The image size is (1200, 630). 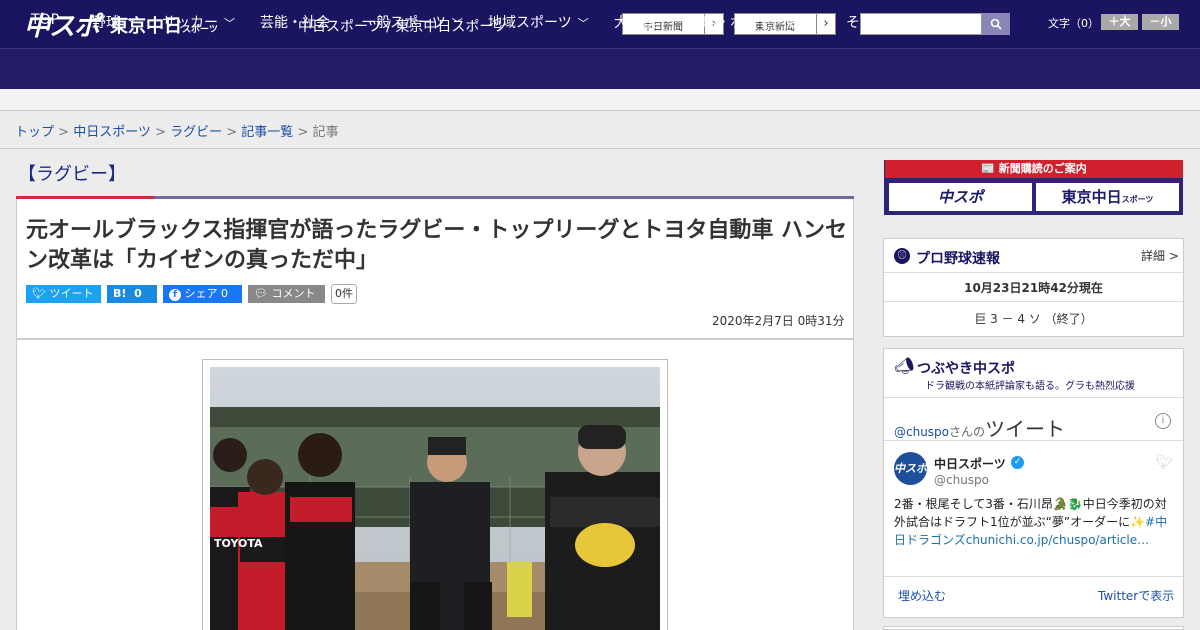 I want to click on nav-item-baseball: 野球 ﹀, so click(x=114, y=22).